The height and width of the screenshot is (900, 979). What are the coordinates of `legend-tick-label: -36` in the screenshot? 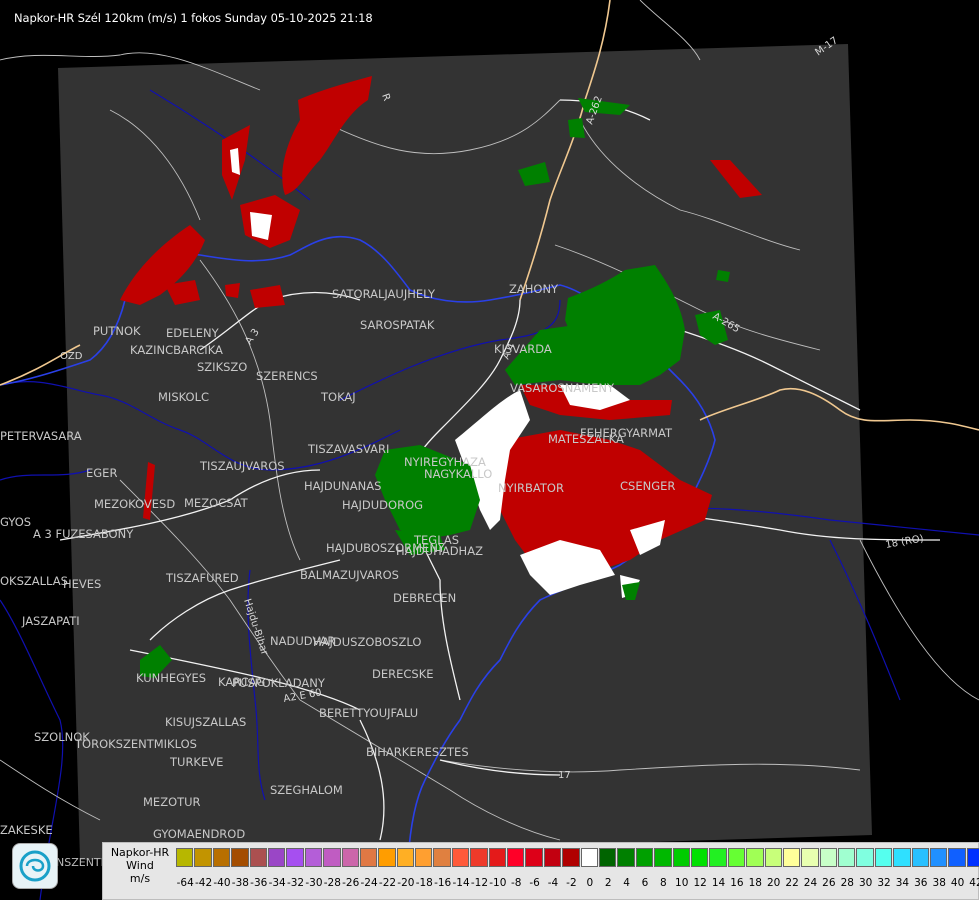 It's located at (259, 883).